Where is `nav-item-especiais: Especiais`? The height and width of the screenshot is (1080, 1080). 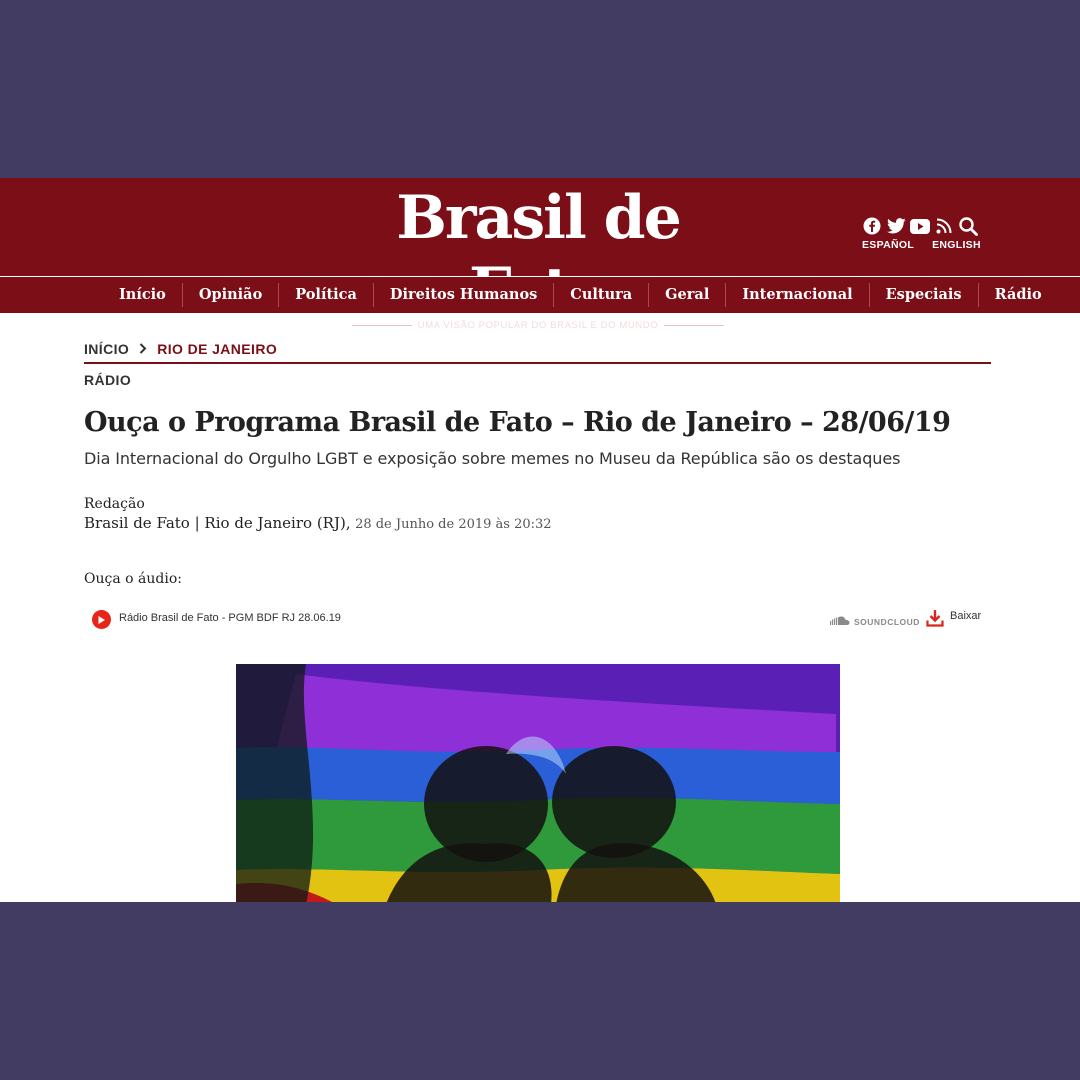
nav-item-especiais: Especiais is located at coordinates (924, 295).